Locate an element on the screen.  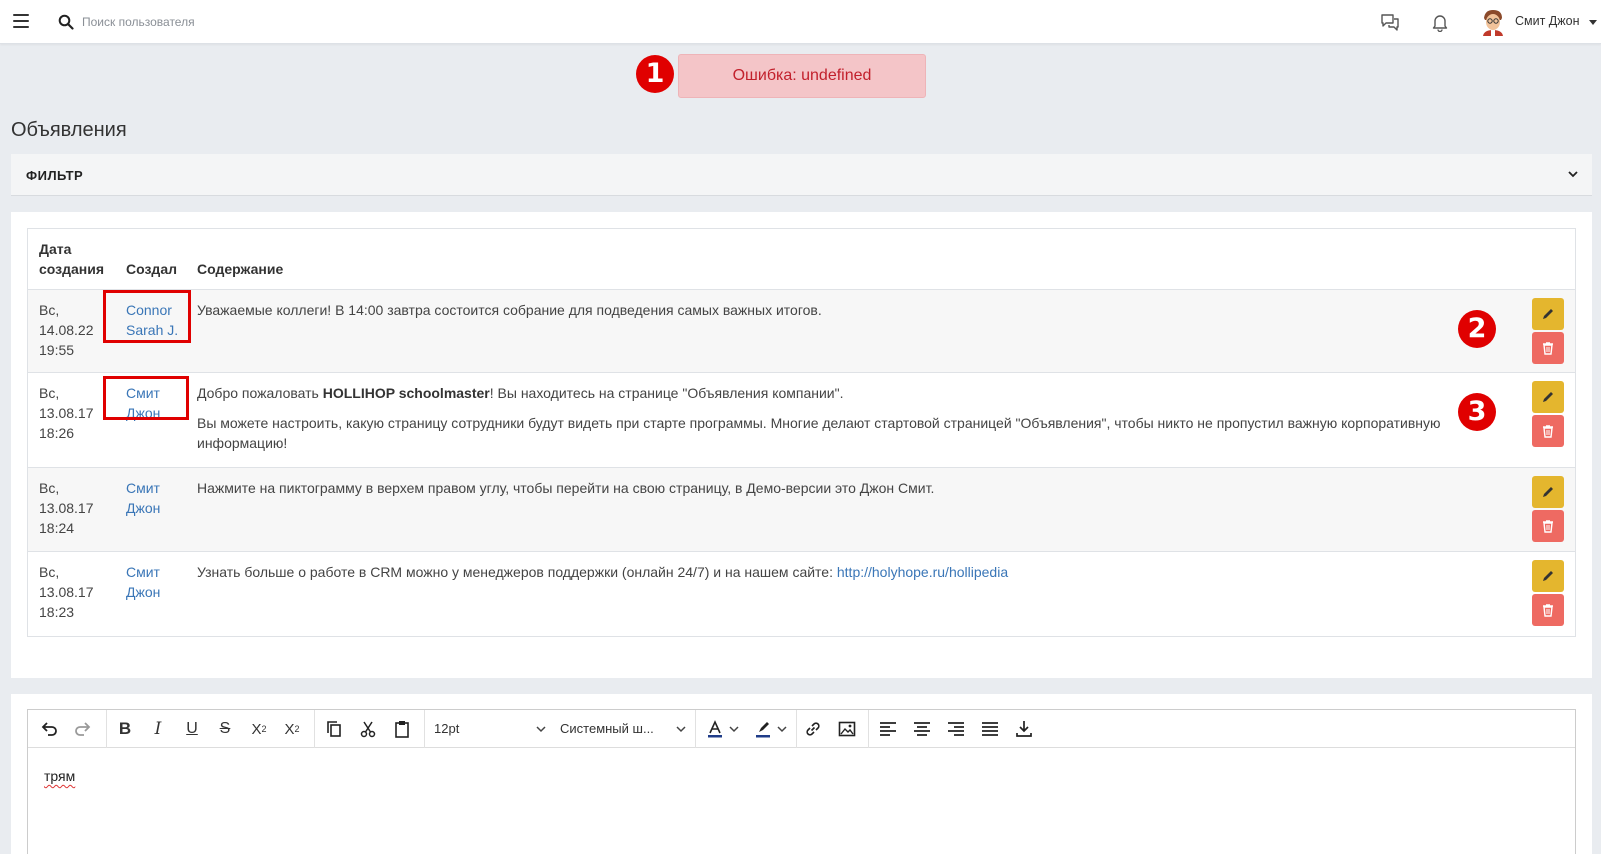
paste-button is located at coordinates (402, 729).